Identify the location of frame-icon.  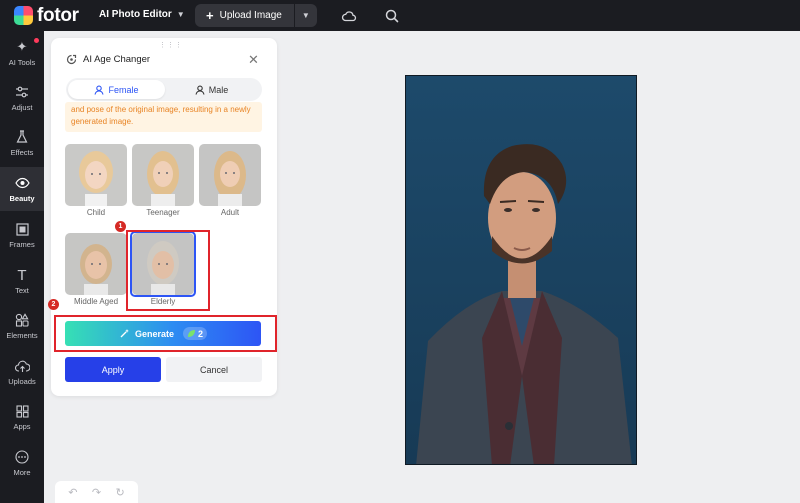
(22, 229).